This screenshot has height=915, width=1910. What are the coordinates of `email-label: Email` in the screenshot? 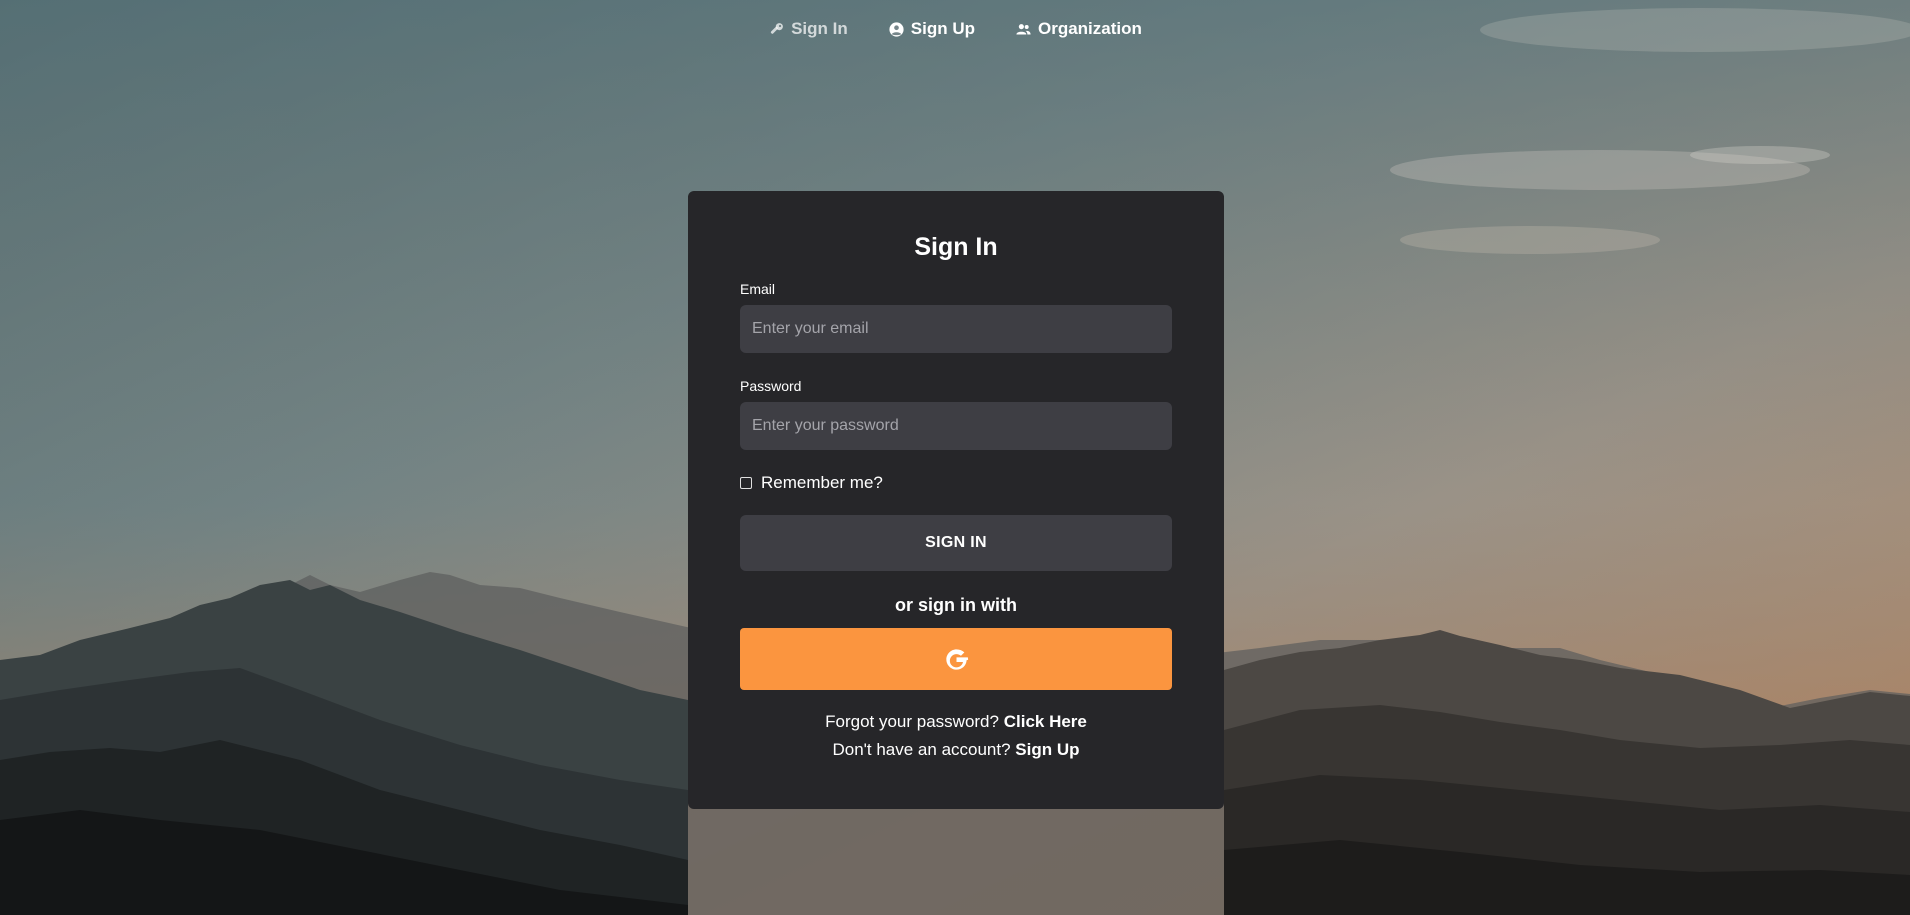 It's located at (758, 289).